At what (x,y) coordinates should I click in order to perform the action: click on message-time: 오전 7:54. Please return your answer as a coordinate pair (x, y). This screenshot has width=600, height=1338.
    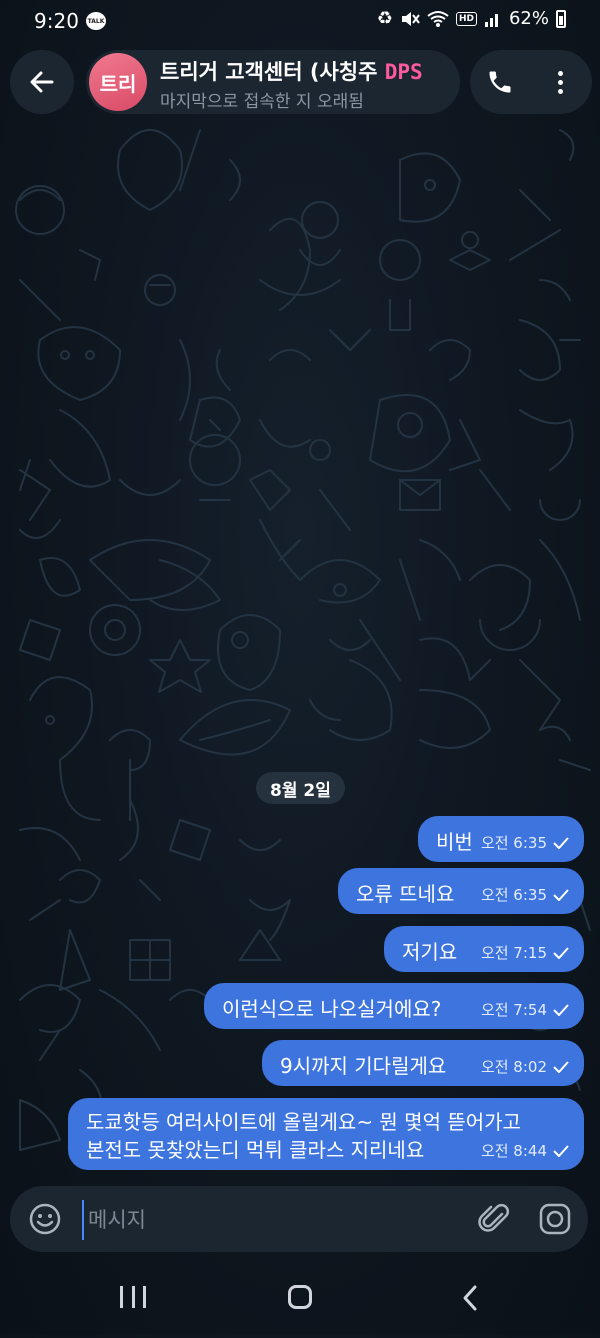
    Looking at the image, I should click on (513, 1010).